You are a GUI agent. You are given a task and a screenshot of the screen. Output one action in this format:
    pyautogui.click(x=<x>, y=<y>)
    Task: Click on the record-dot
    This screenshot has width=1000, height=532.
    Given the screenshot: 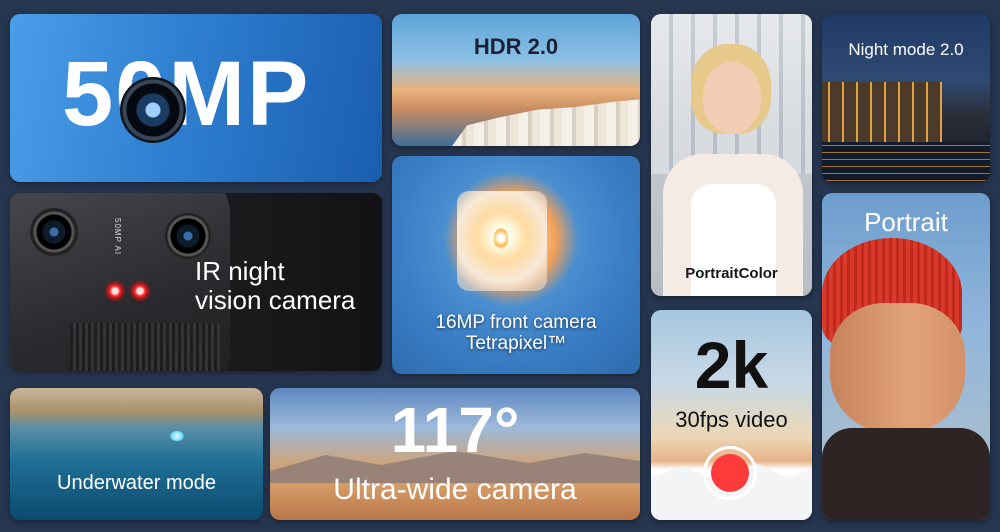 What is the action you would take?
    pyautogui.click(x=730, y=473)
    